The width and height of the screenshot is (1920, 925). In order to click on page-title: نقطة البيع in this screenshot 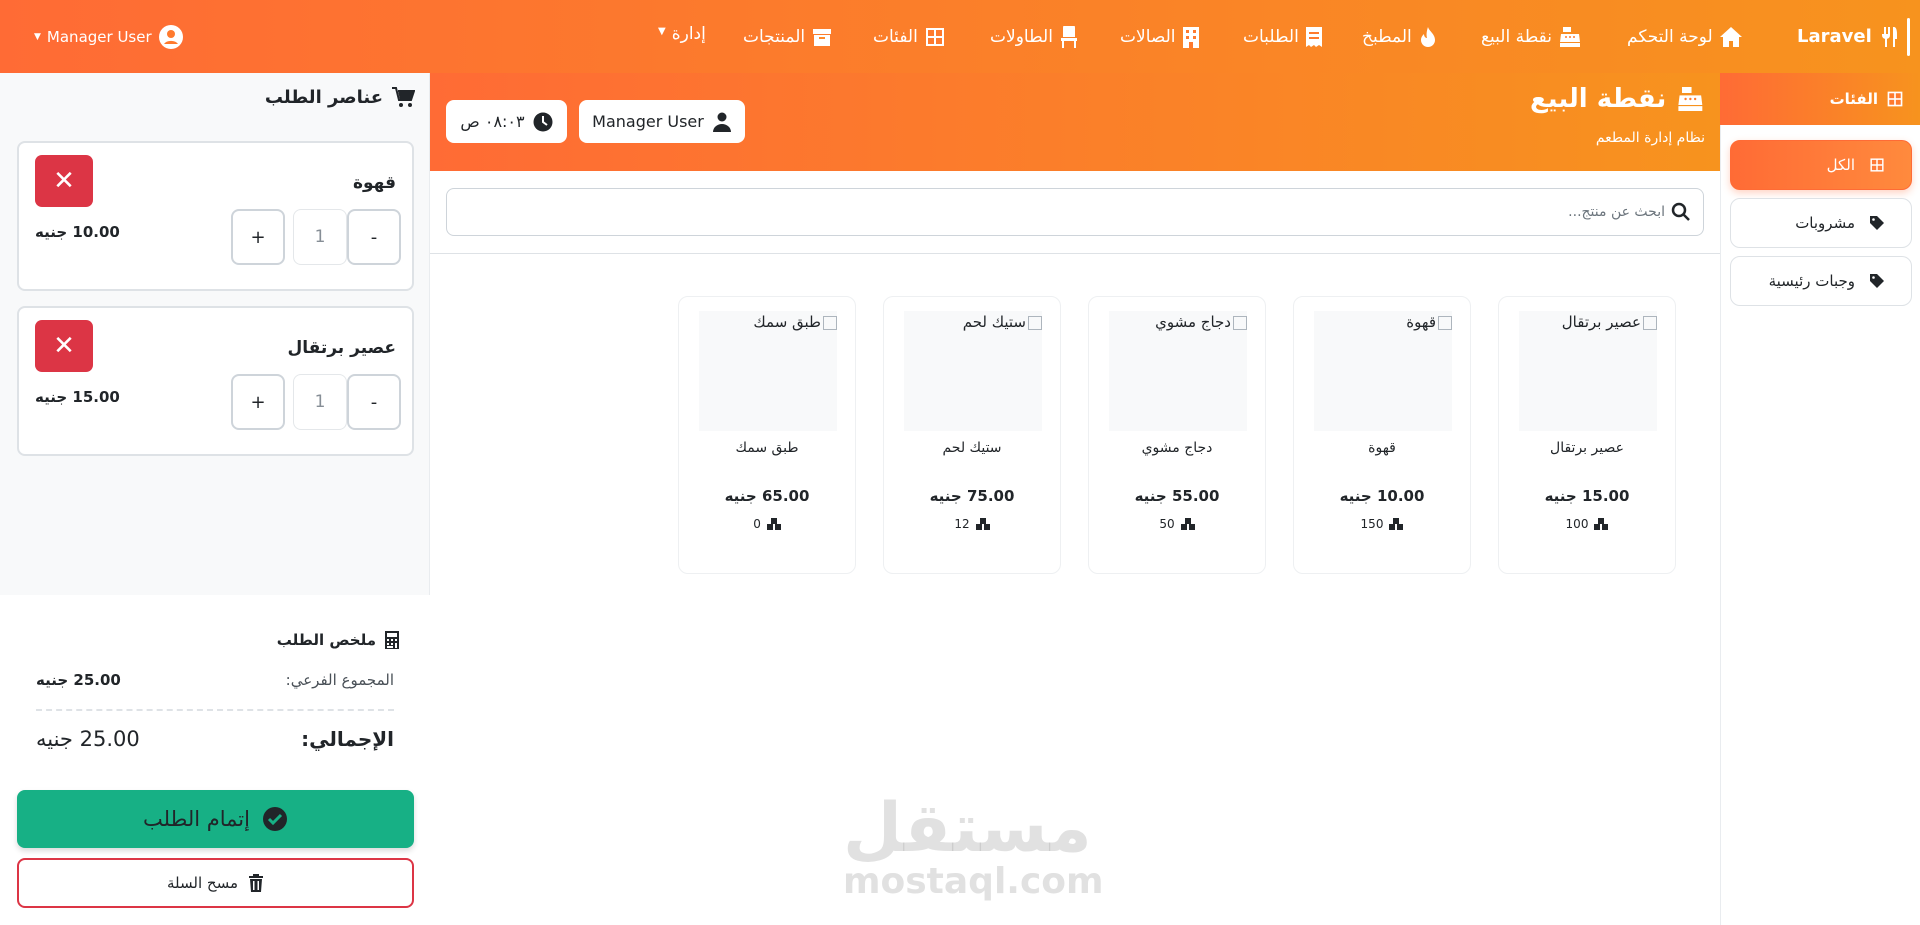, I will do `click(1617, 99)`.